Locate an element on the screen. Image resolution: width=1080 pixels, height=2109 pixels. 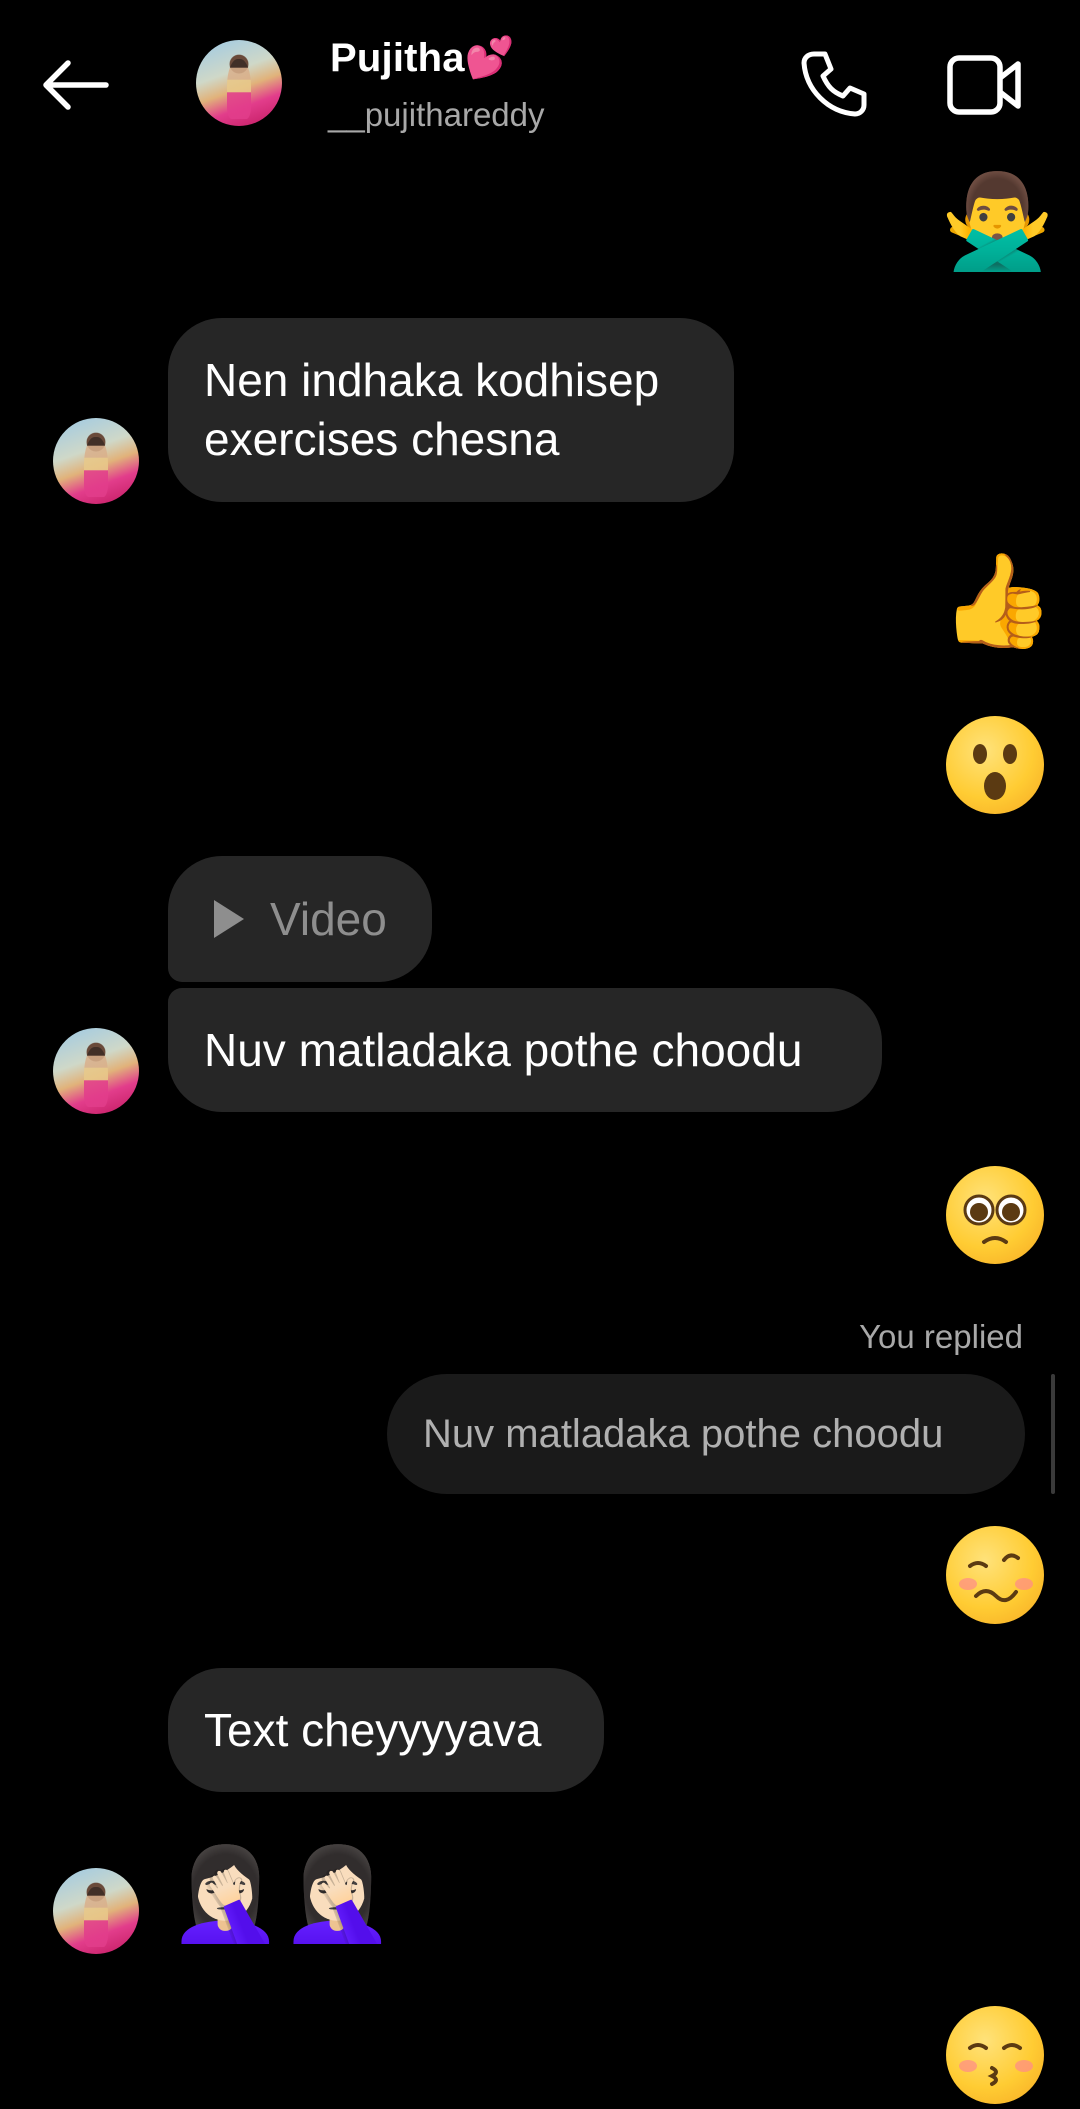
chat-header: Pujitha💕 __pujithareddy is located at coordinates (540, 85).